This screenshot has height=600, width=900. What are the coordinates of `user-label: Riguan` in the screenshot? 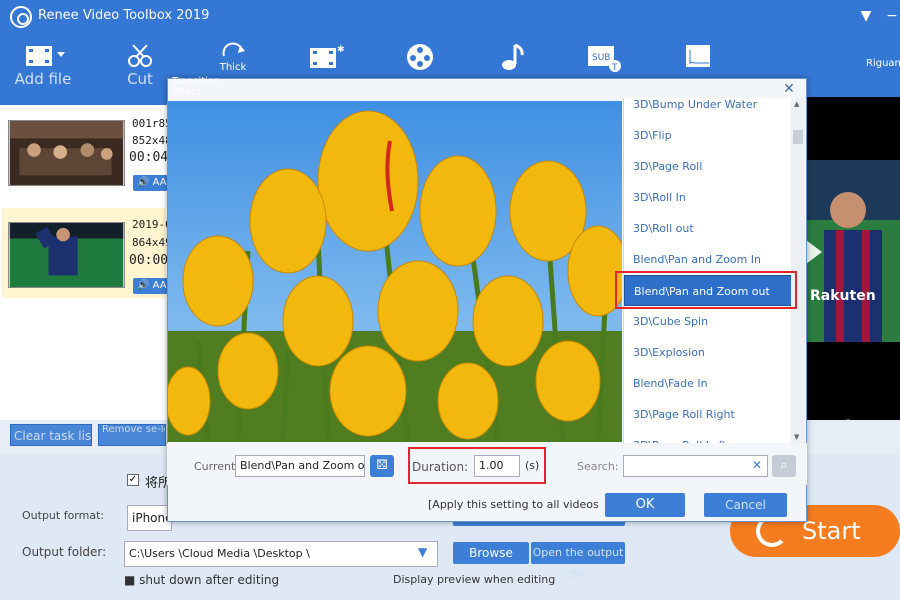 It's located at (883, 63).